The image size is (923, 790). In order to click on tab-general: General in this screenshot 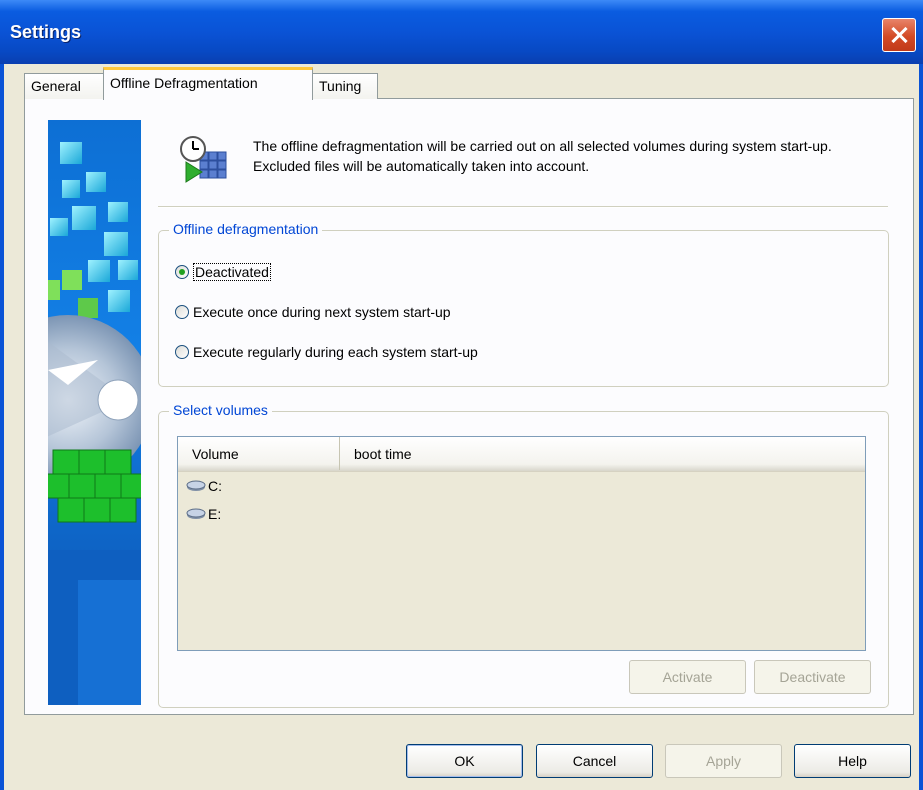, I will do `click(64, 86)`.